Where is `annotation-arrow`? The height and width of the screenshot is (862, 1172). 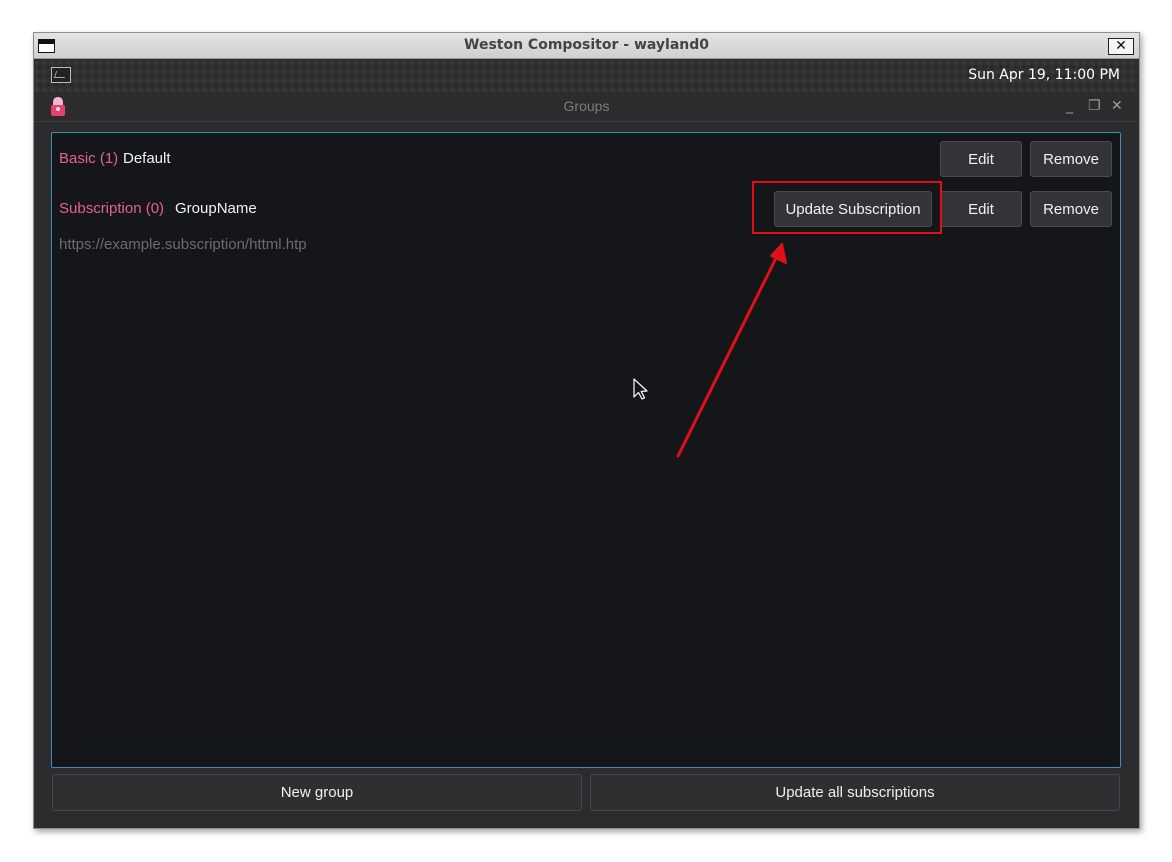 annotation-arrow is located at coordinates (731, 350).